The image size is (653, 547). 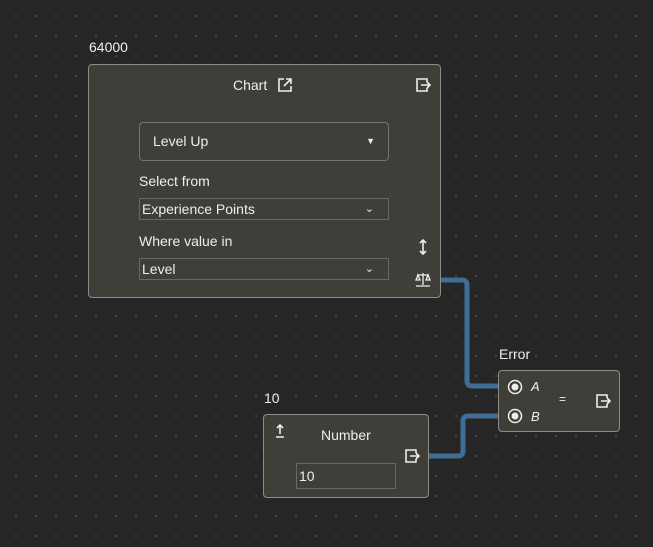 What do you see at coordinates (463, 436) in the screenshot?
I see `wire-number-to-error-b` at bounding box center [463, 436].